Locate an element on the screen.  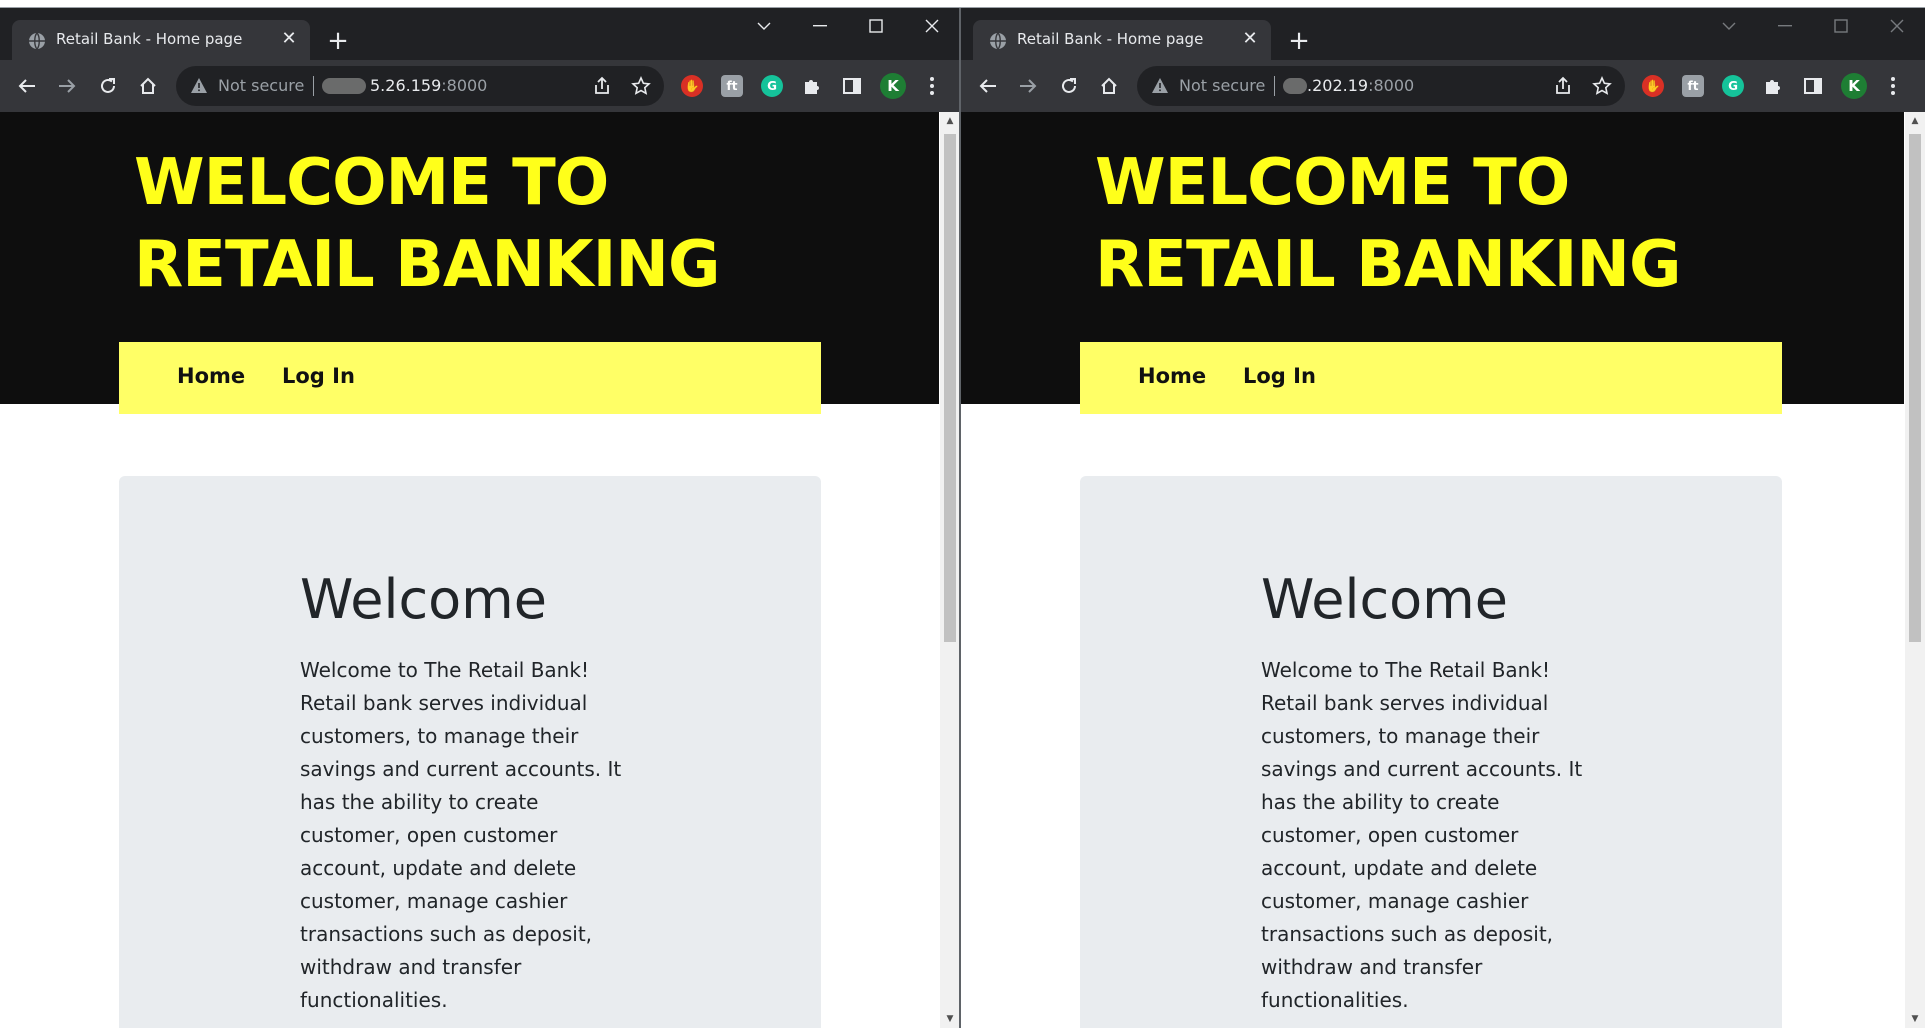
url-host: .202.19 is located at coordinates (1338, 85).